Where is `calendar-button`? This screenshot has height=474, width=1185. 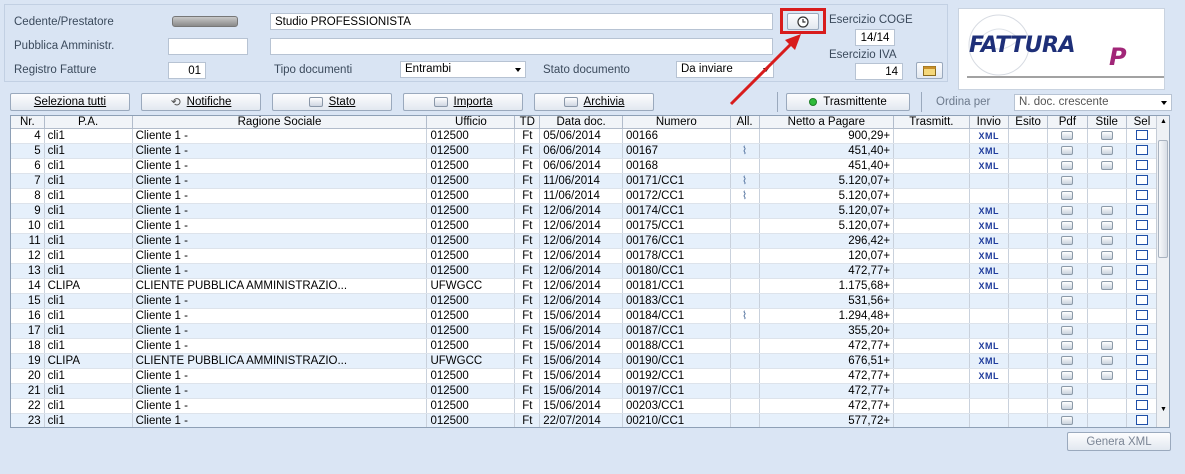
calendar-button is located at coordinates (929, 70).